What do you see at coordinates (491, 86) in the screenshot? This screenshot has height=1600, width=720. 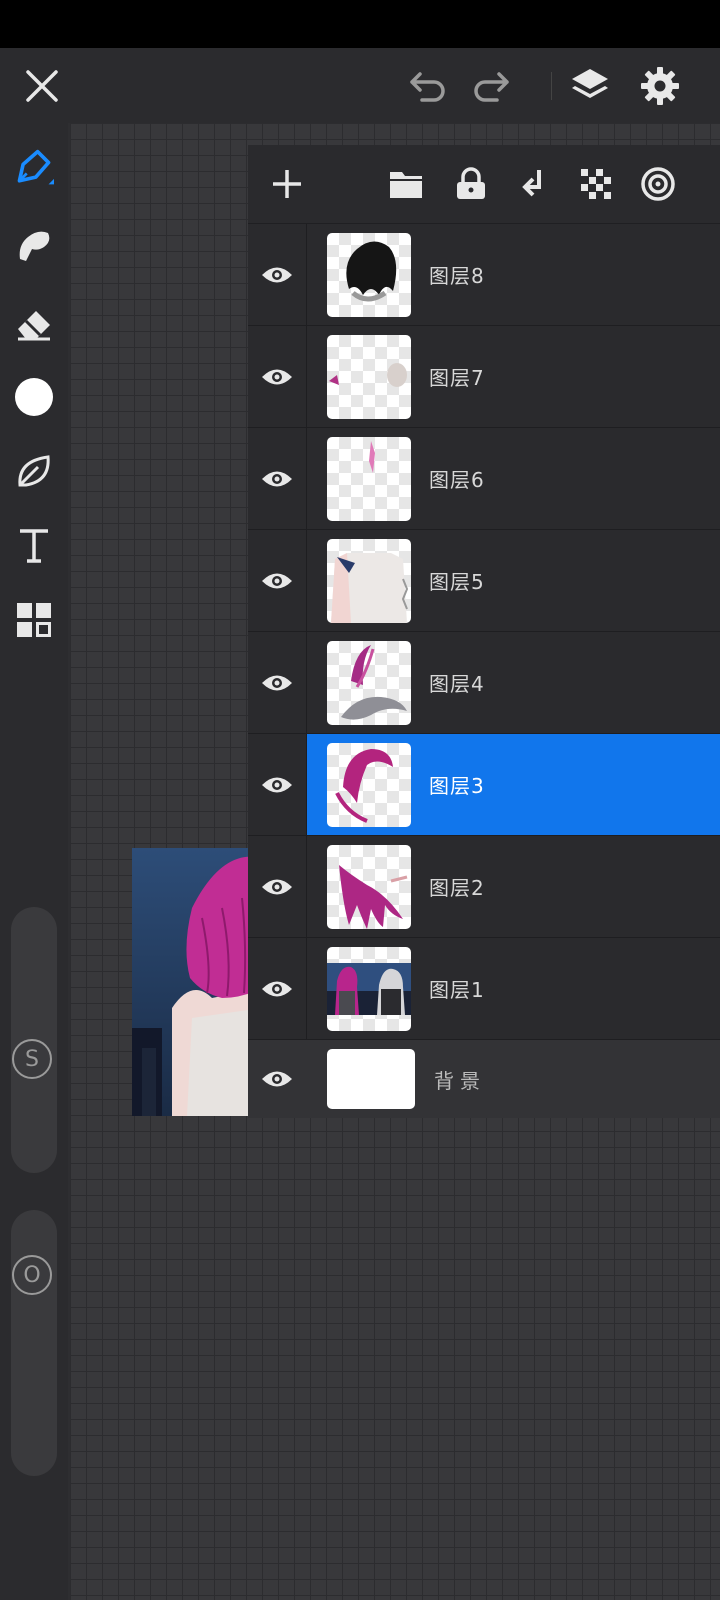 I see `redo-icon` at bounding box center [491, 86].